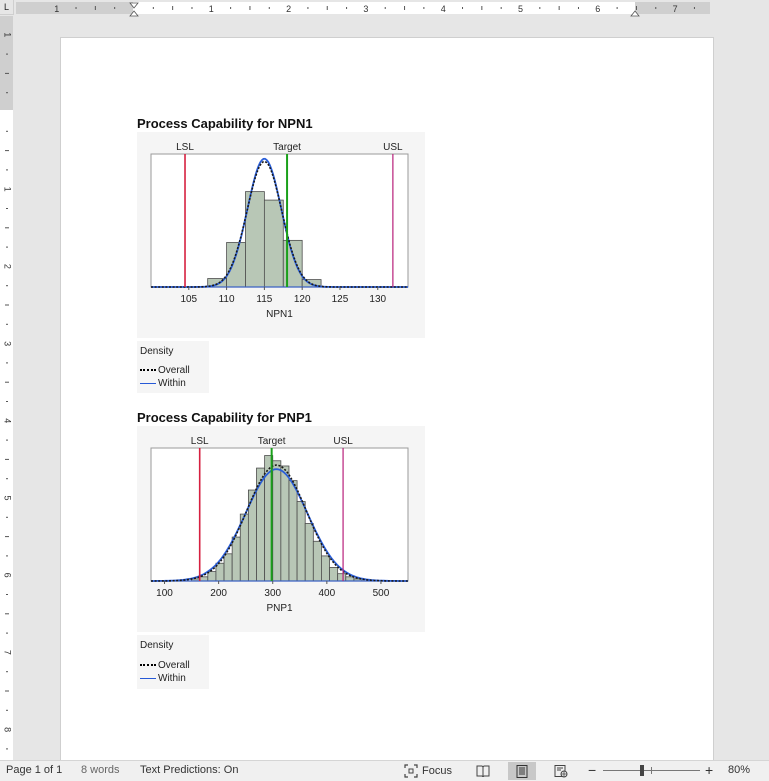 The height and width of the screenshot is (781, 769). I want to click on focus-button: Focus, so click(428, 771).